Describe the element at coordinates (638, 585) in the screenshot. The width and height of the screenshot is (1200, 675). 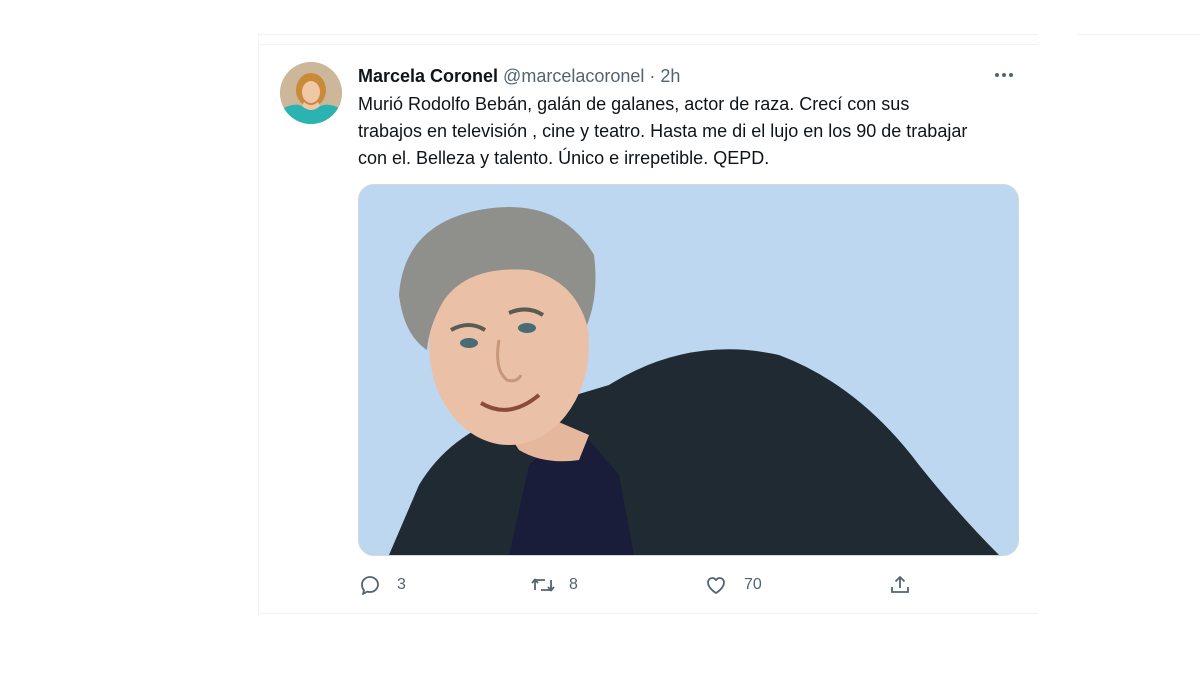
I see `tweet-actions: 3 8 70` at that location.